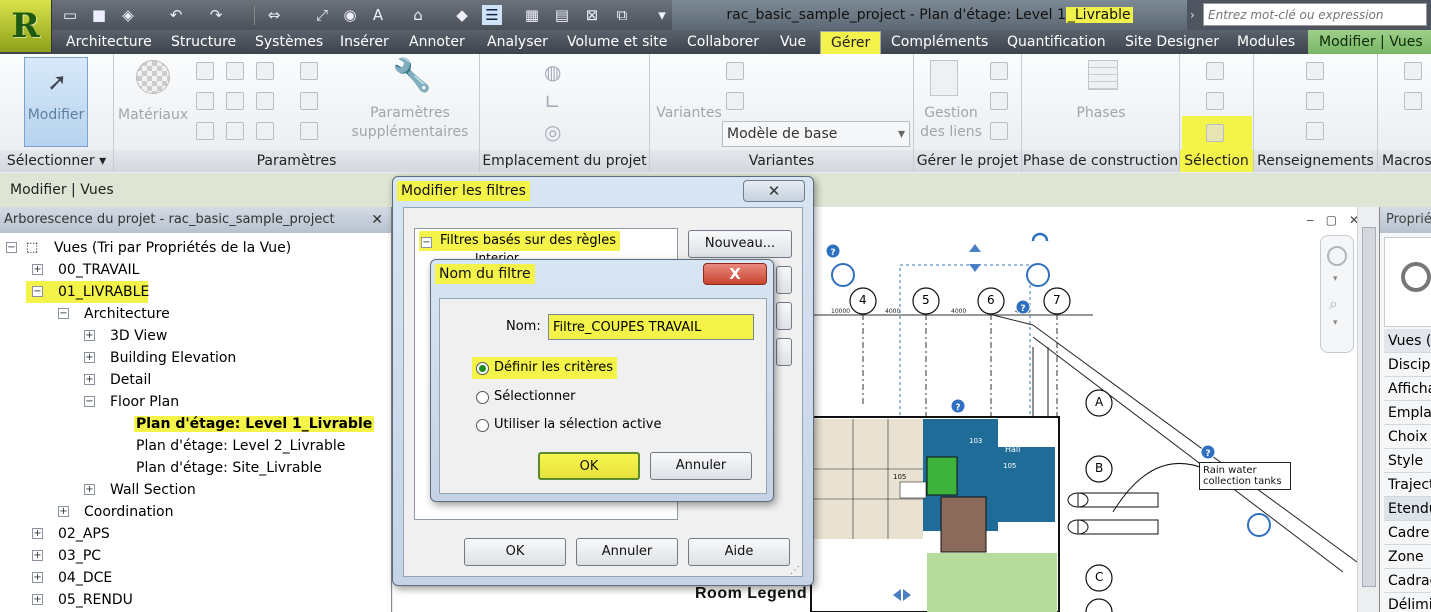 The image size is (1431, 612). Describe the element at coordinates (265, 131) in the screenshot. I see `units-icon` at that location.